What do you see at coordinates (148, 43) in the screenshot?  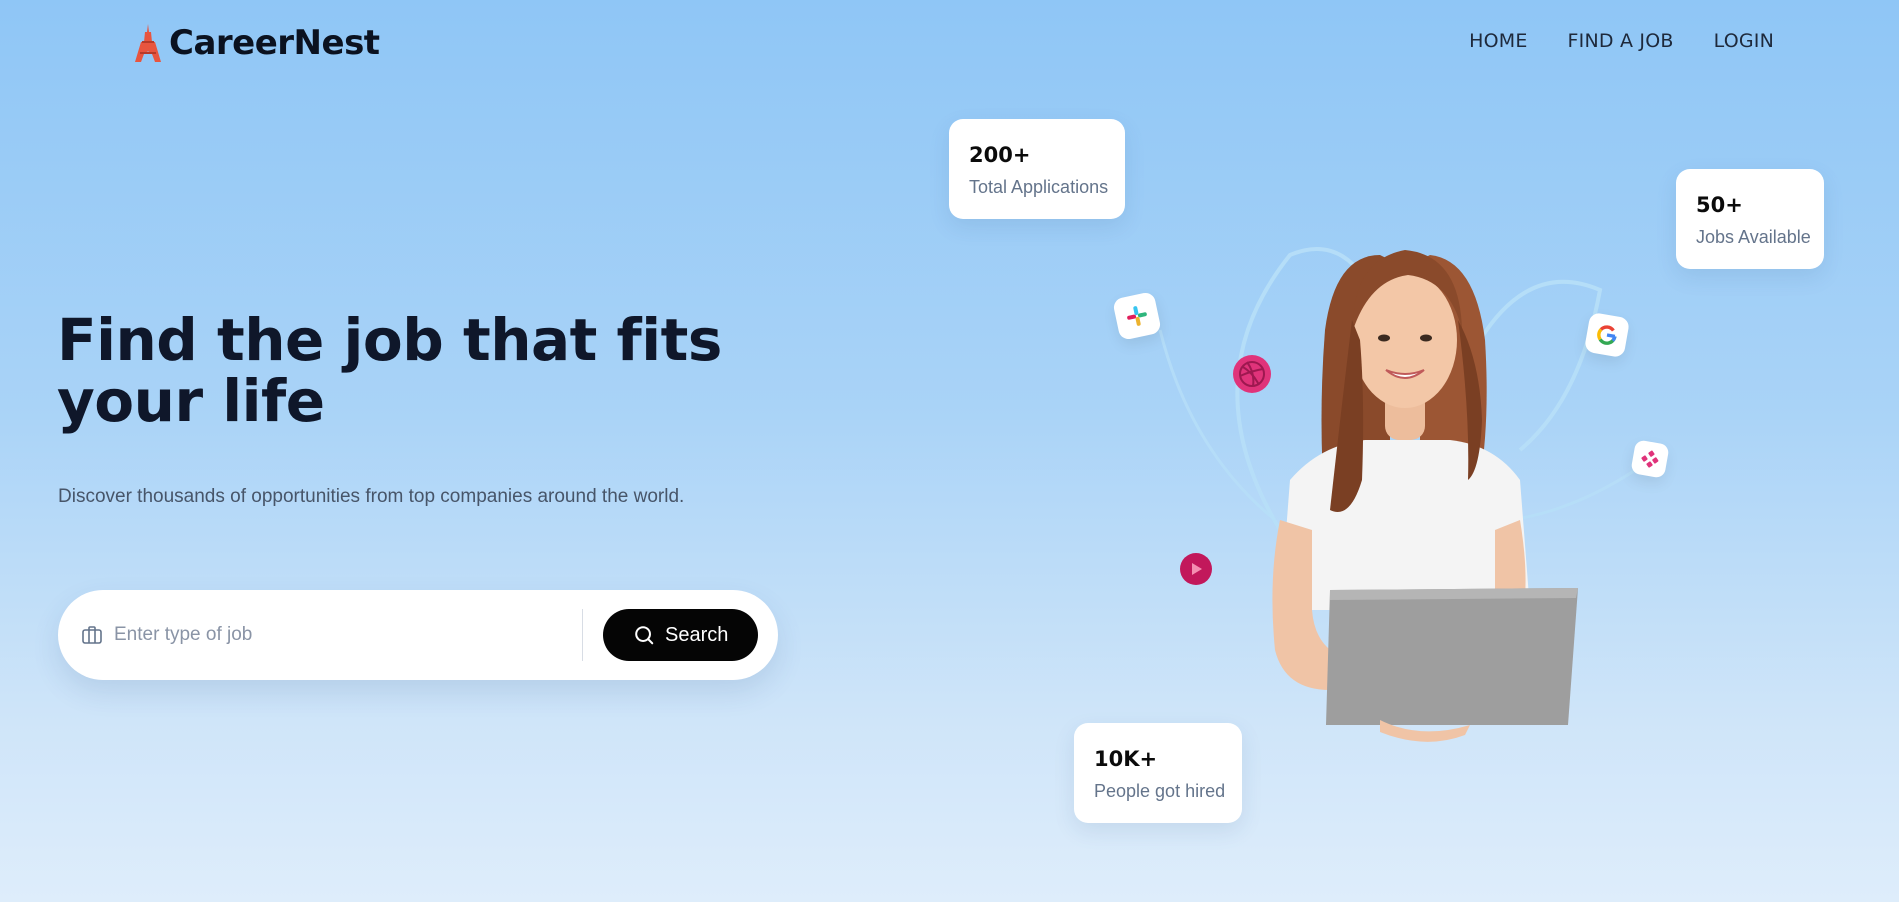 I see `eiffel-tower-icon` at bounding box center [148, 43].